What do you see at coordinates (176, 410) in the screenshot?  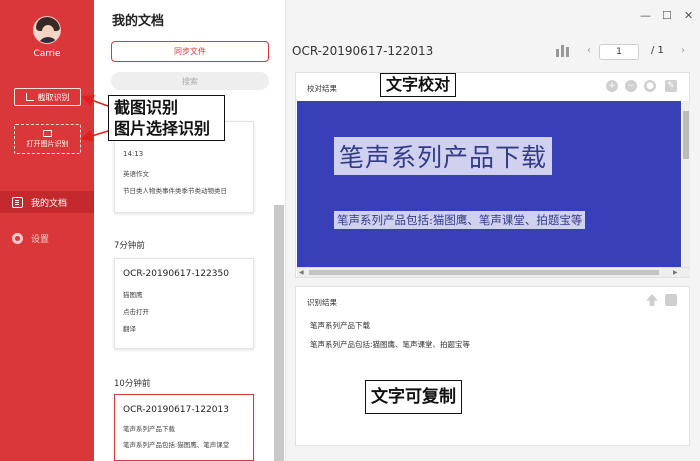 I see `card-title: OCR-20190617-122013` at bounding box center [176, 410].